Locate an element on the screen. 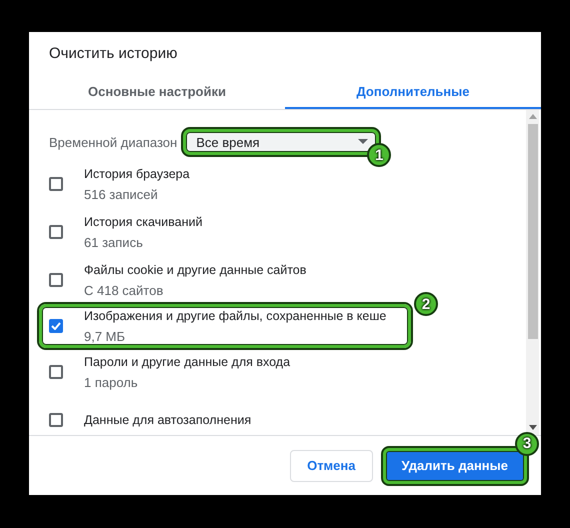 The width and height of the screenshot is (570, 528). tab: Основные настройки is located at coordinates (157, 92).